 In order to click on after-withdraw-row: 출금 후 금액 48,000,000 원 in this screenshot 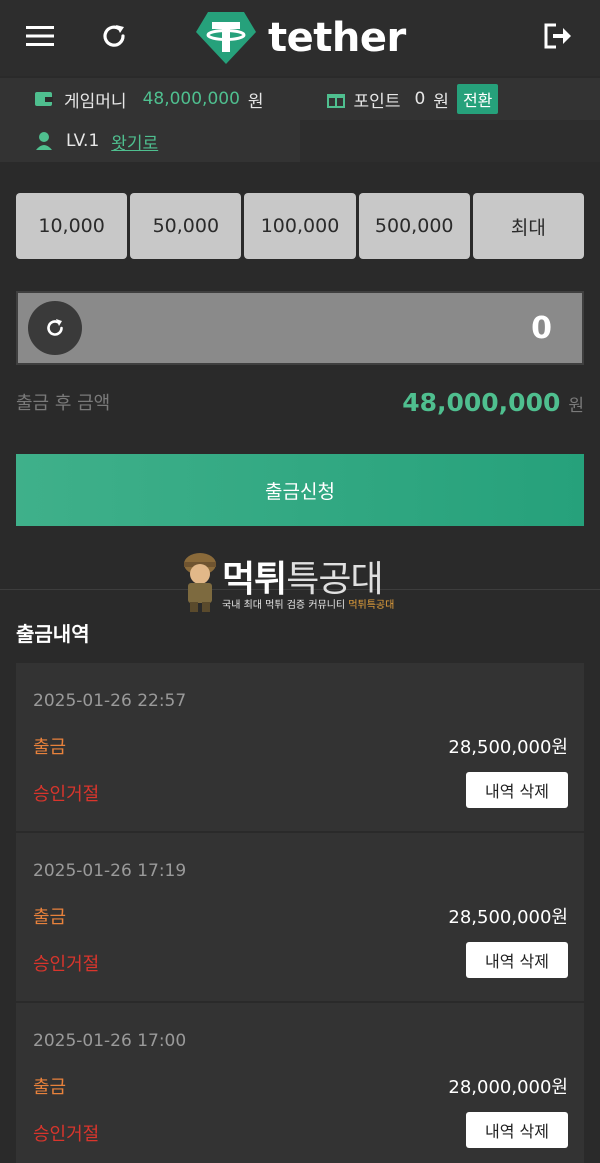, I will do `click(300, 402)`.